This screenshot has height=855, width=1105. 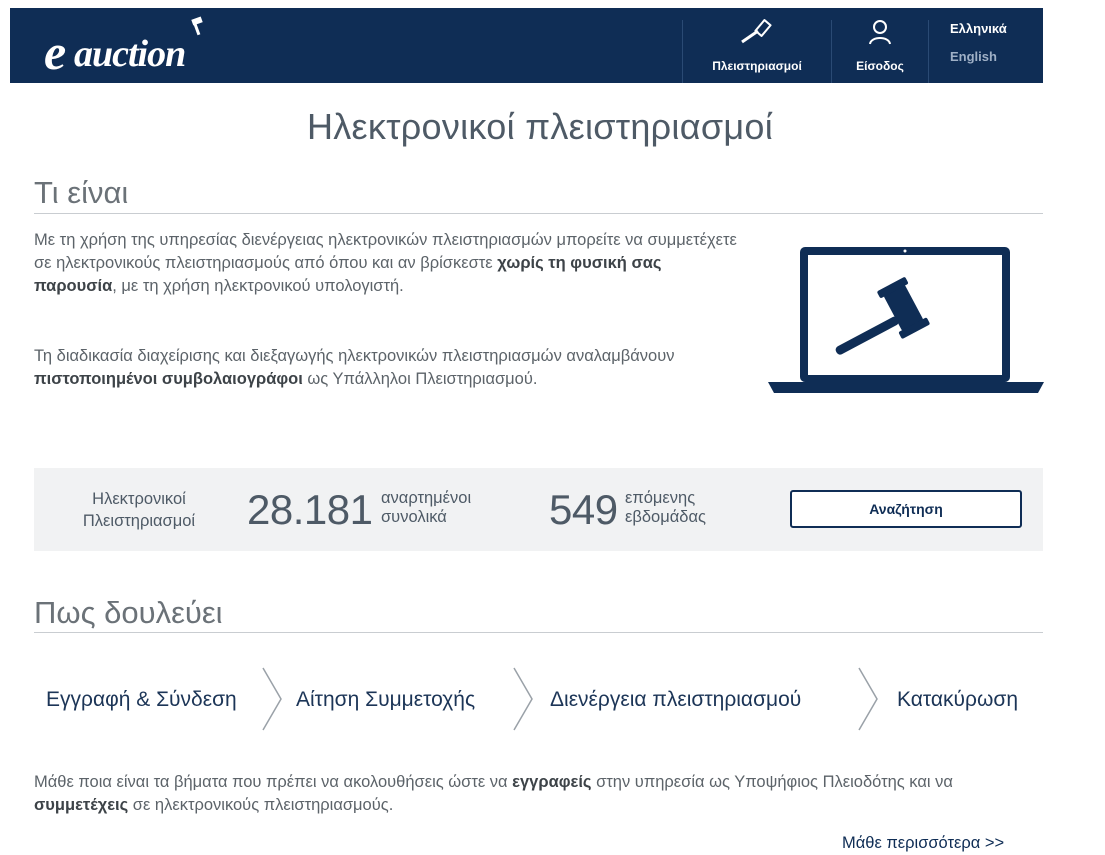 What do you see at coordinates (258, 286) in the screenshot?
I see `intro-text-c: , με τη χρήση ηλεκτρονικού υπολογιστή.` at bounding box center [258, 286].